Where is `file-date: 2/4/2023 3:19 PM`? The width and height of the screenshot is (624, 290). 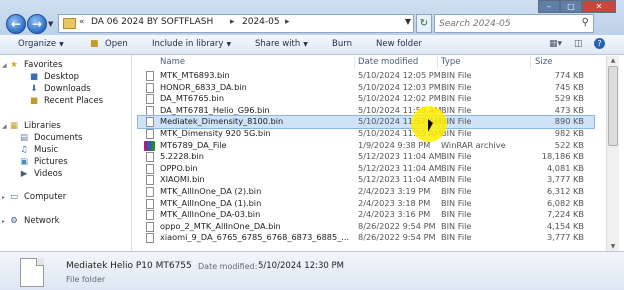 file-date: 2/4/2023 3:19 PM is located at coordinates (394, 191).